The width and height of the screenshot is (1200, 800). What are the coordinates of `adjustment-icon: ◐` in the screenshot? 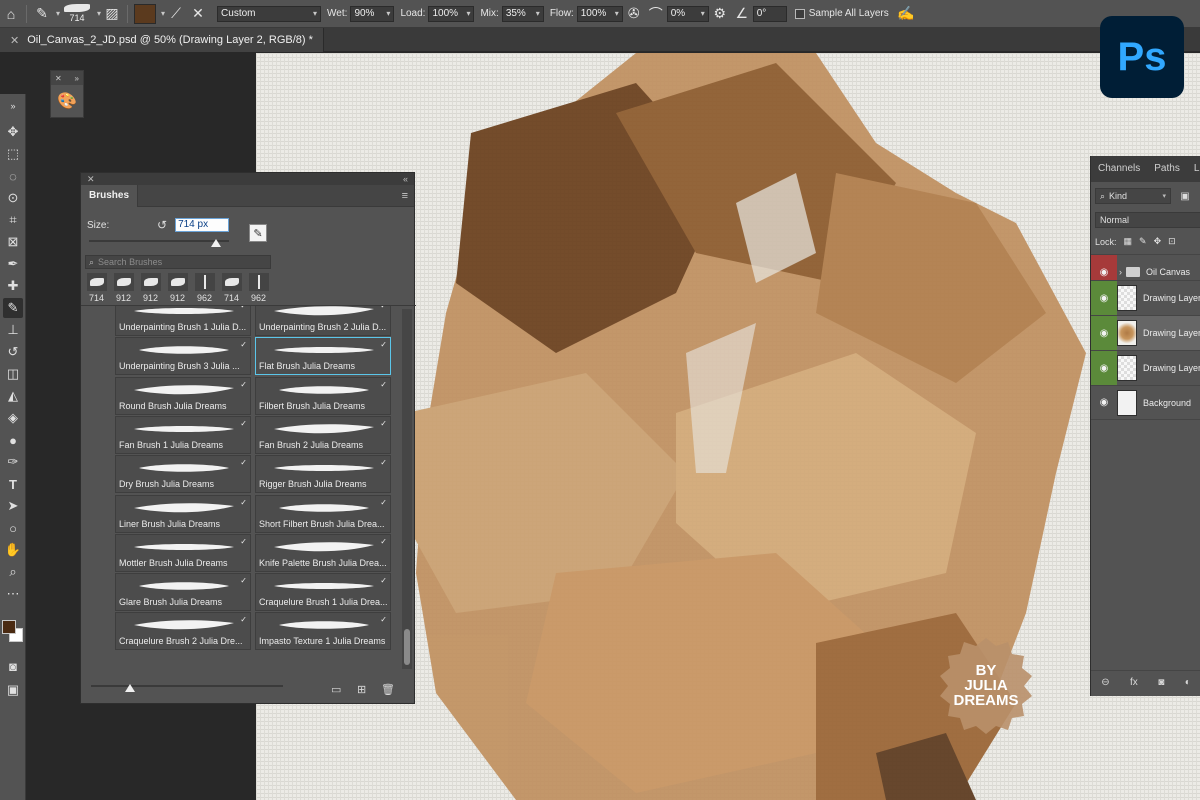 It's located at (1188, 682).